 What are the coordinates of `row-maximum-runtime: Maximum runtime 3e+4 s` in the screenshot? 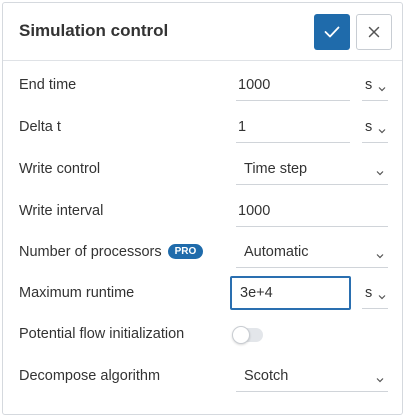 It's located at (202, 294).